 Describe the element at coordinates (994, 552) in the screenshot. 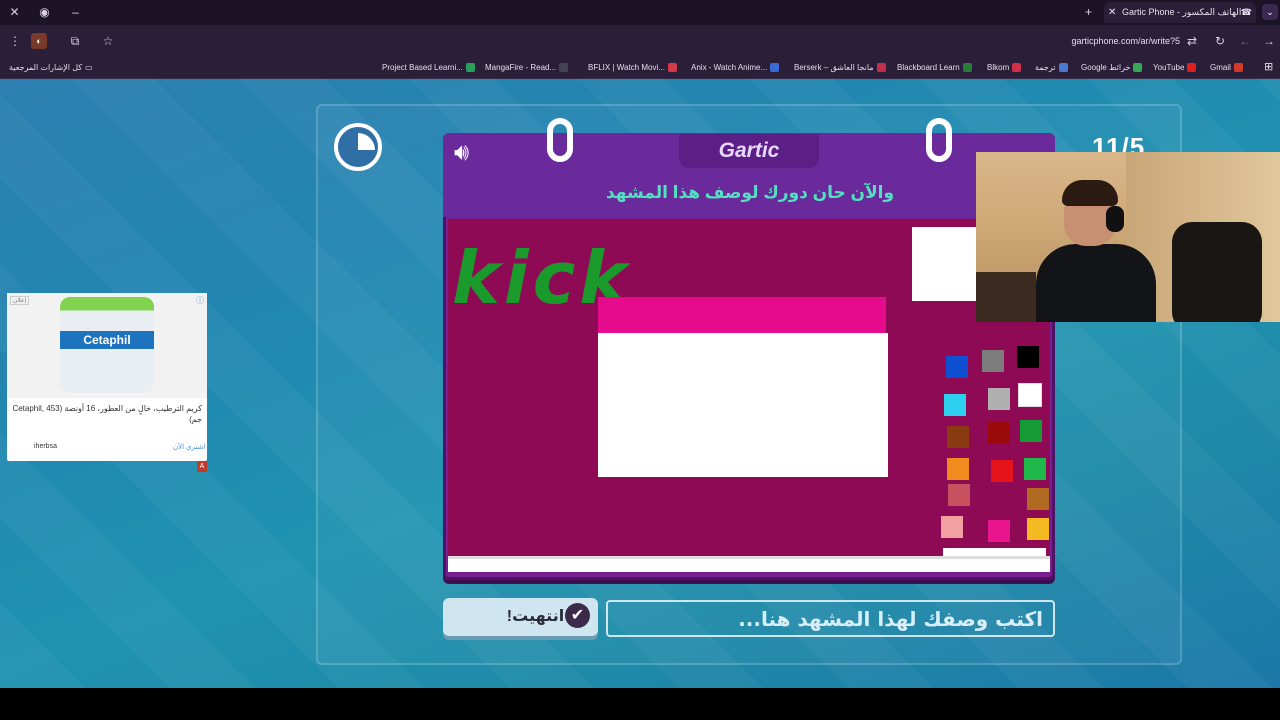

I see `drawn-white-strip` at that location.